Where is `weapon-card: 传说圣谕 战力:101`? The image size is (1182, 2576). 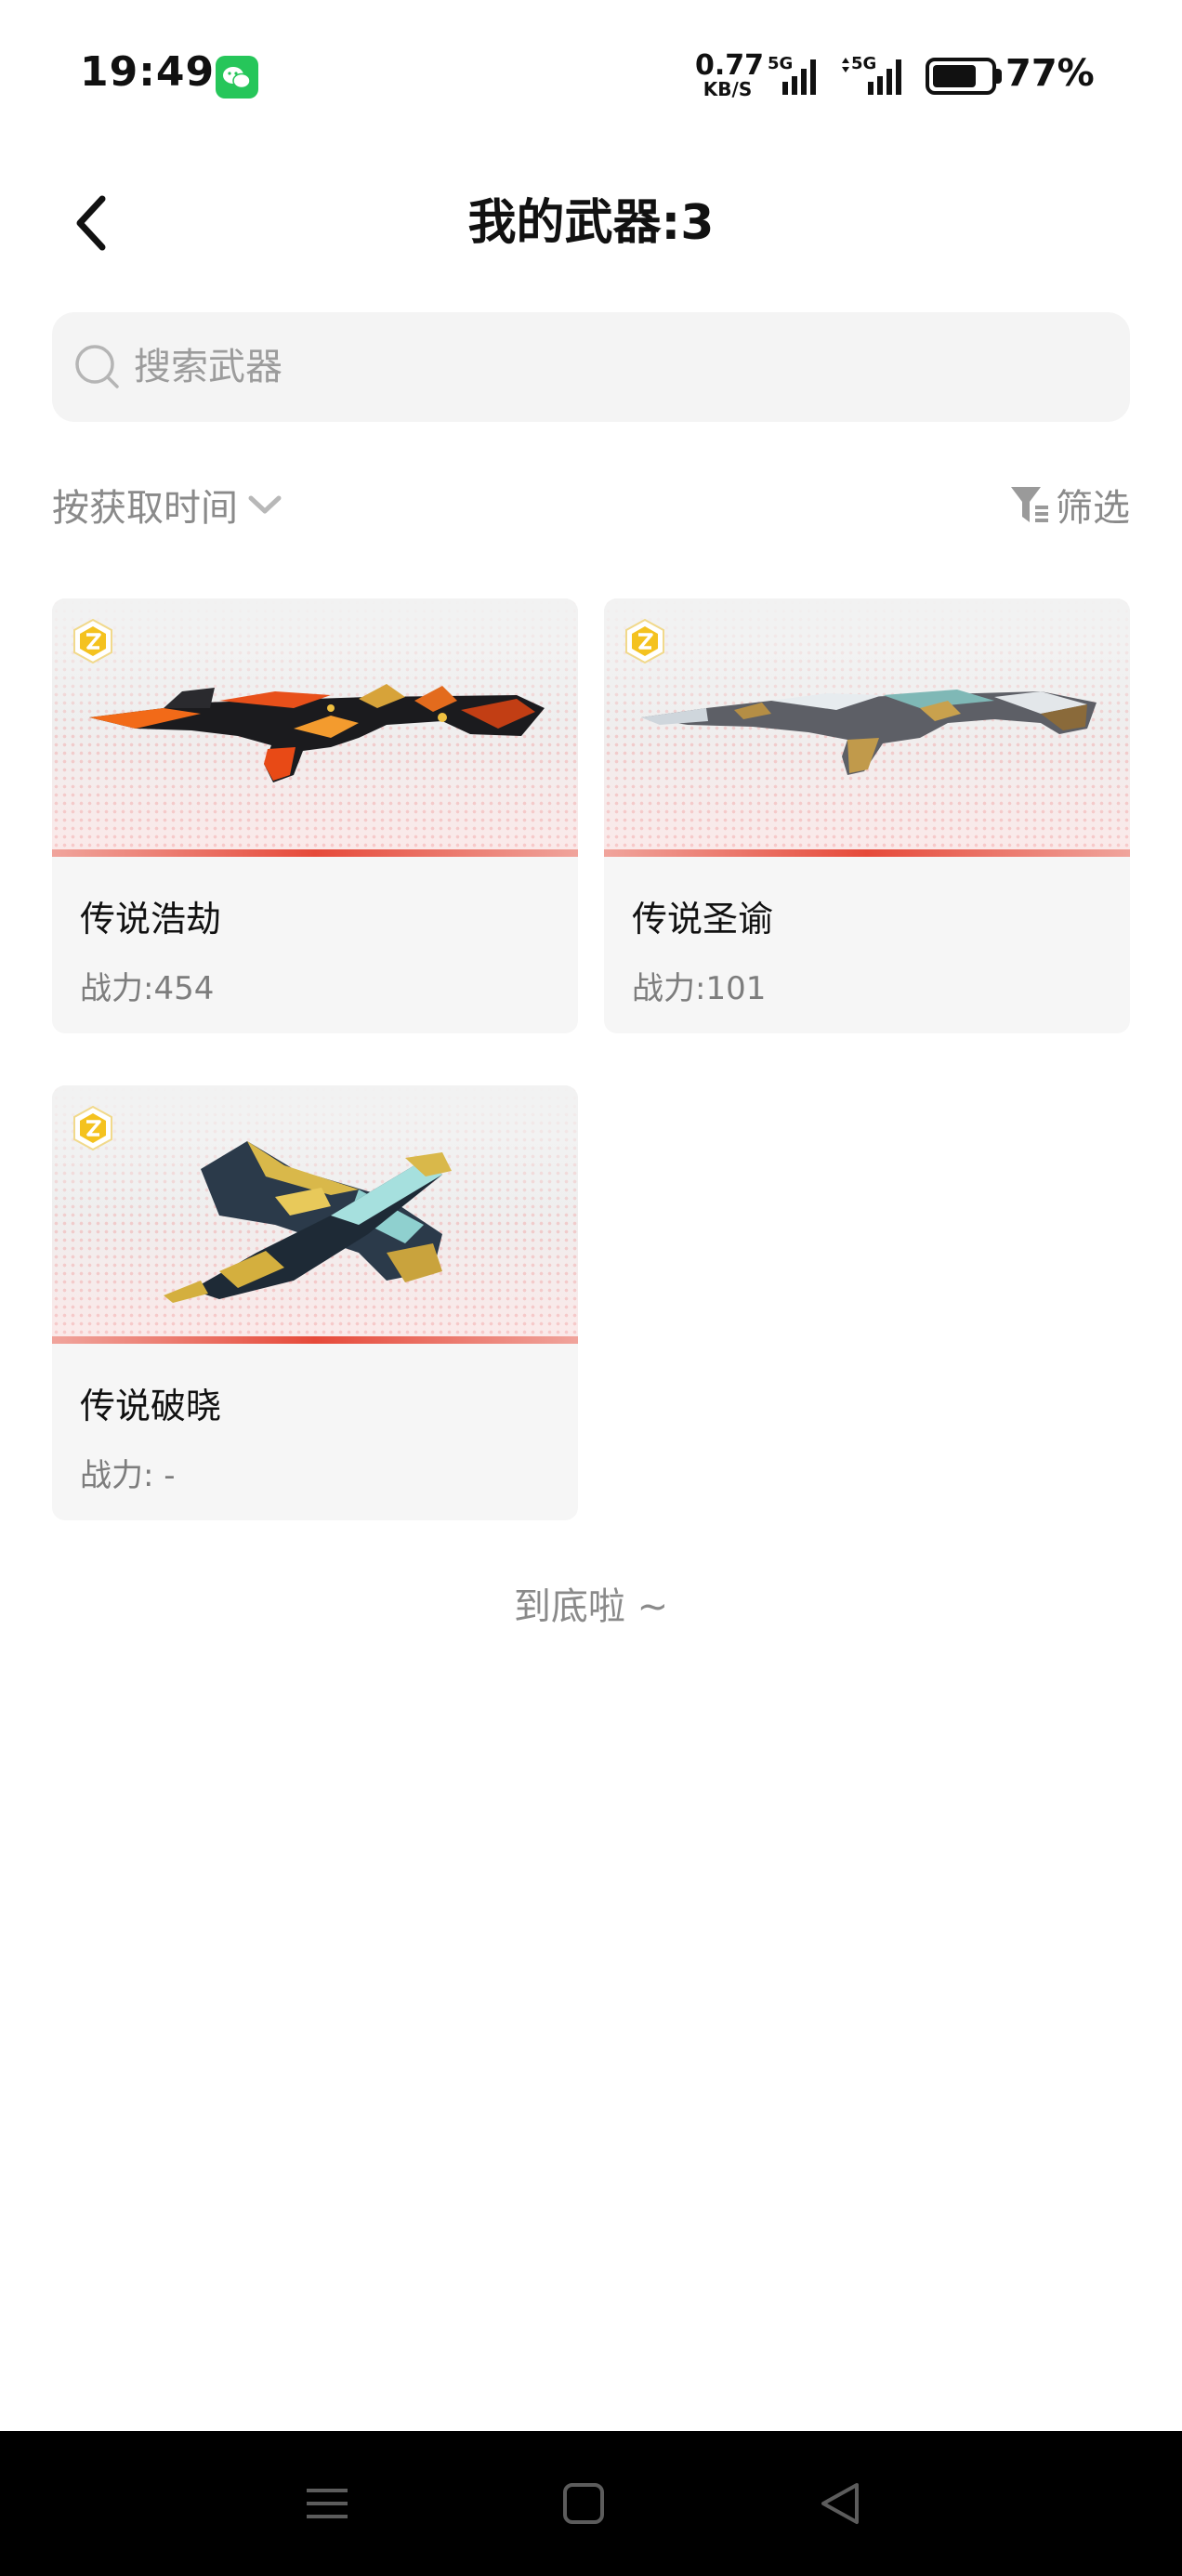 weapon-card: 传说圣谕 战力:101 is located at coordinates (867, 815).